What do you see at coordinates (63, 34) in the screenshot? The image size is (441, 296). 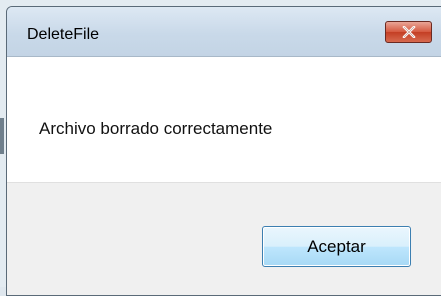 I see `window-title: DeleteFile` at bounding box center [63, 34].